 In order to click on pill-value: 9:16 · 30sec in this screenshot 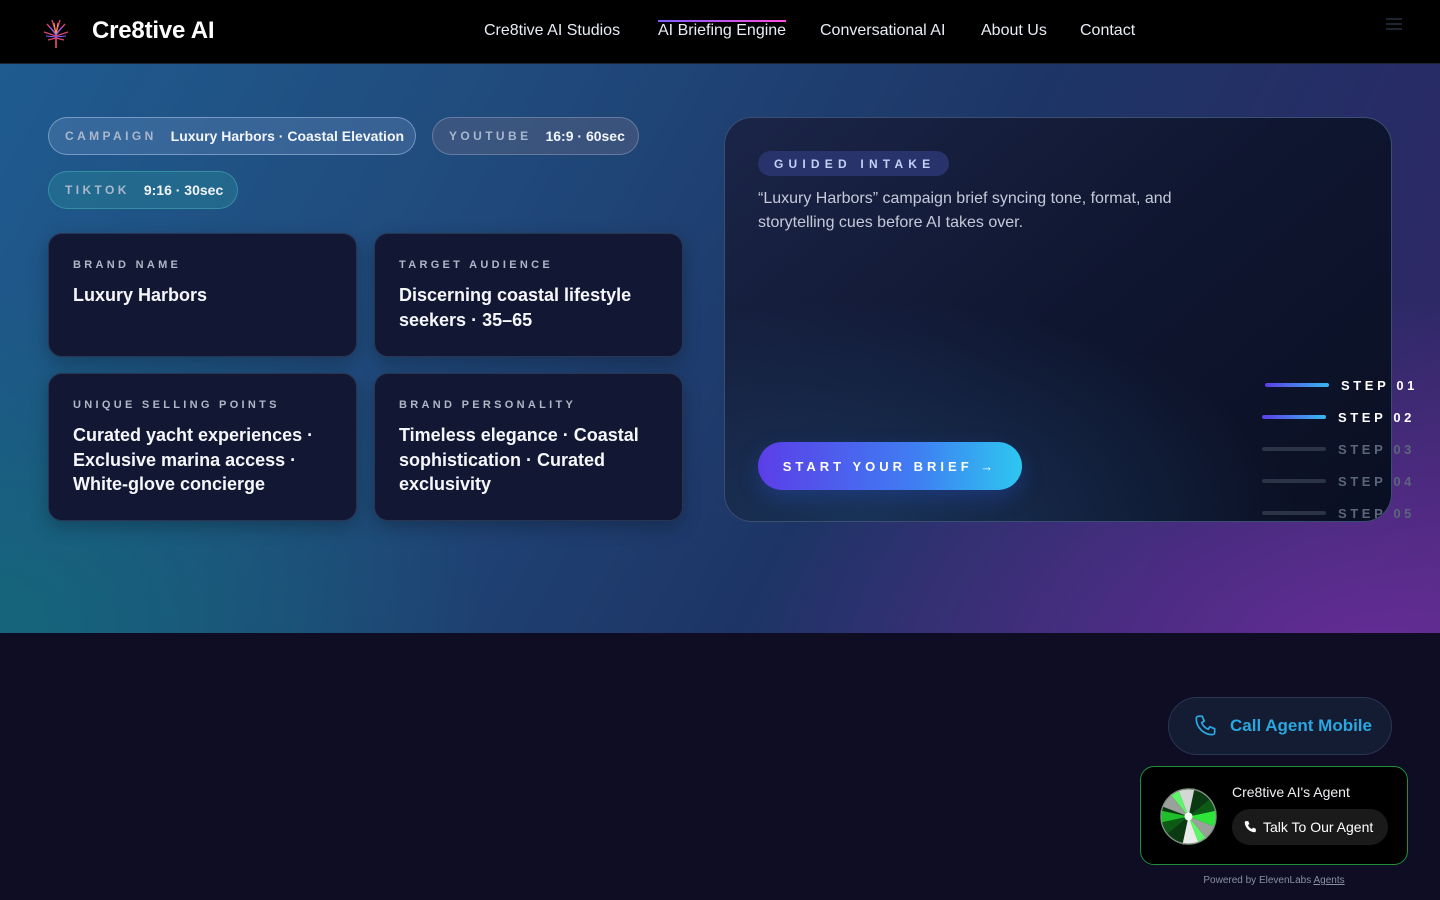, I will do `click(183, 190)`.